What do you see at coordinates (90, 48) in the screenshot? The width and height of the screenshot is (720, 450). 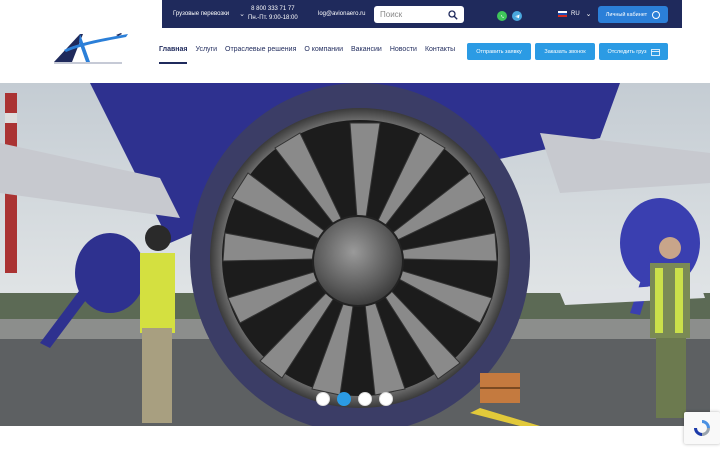 I see `company-logo` at bounding box center [90, 48].